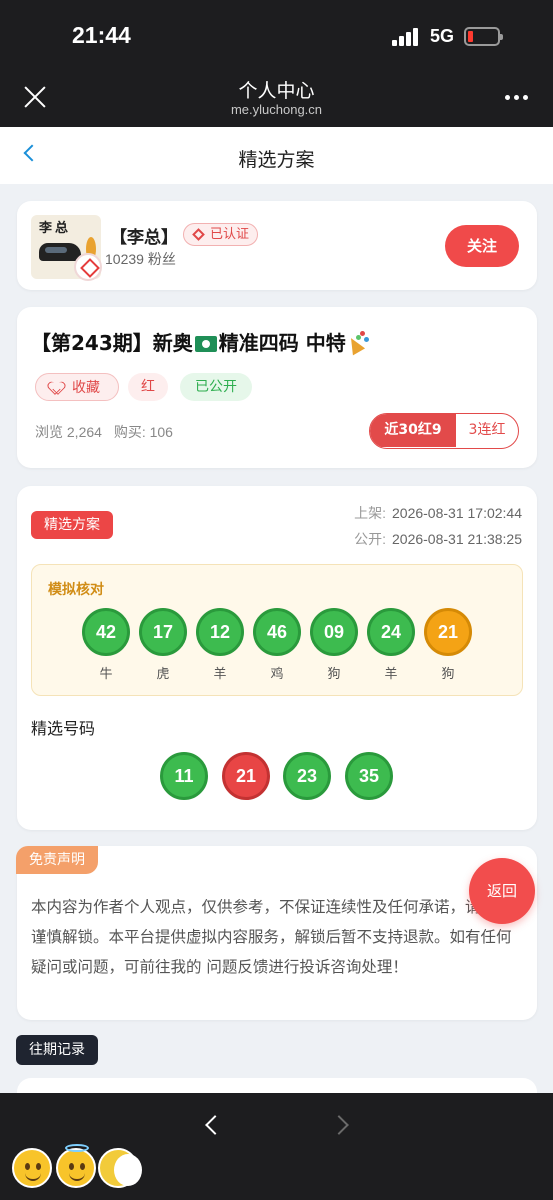  I want to click on history-tag: 往期记录, so click(57, 1050).